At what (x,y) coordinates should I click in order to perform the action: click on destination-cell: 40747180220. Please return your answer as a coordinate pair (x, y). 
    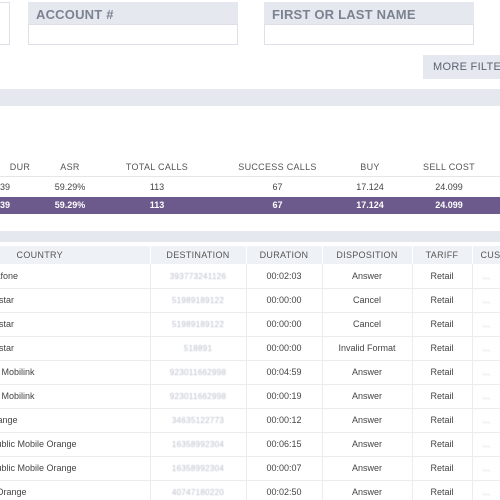
    Looking at the image, I should click on (198, 490).